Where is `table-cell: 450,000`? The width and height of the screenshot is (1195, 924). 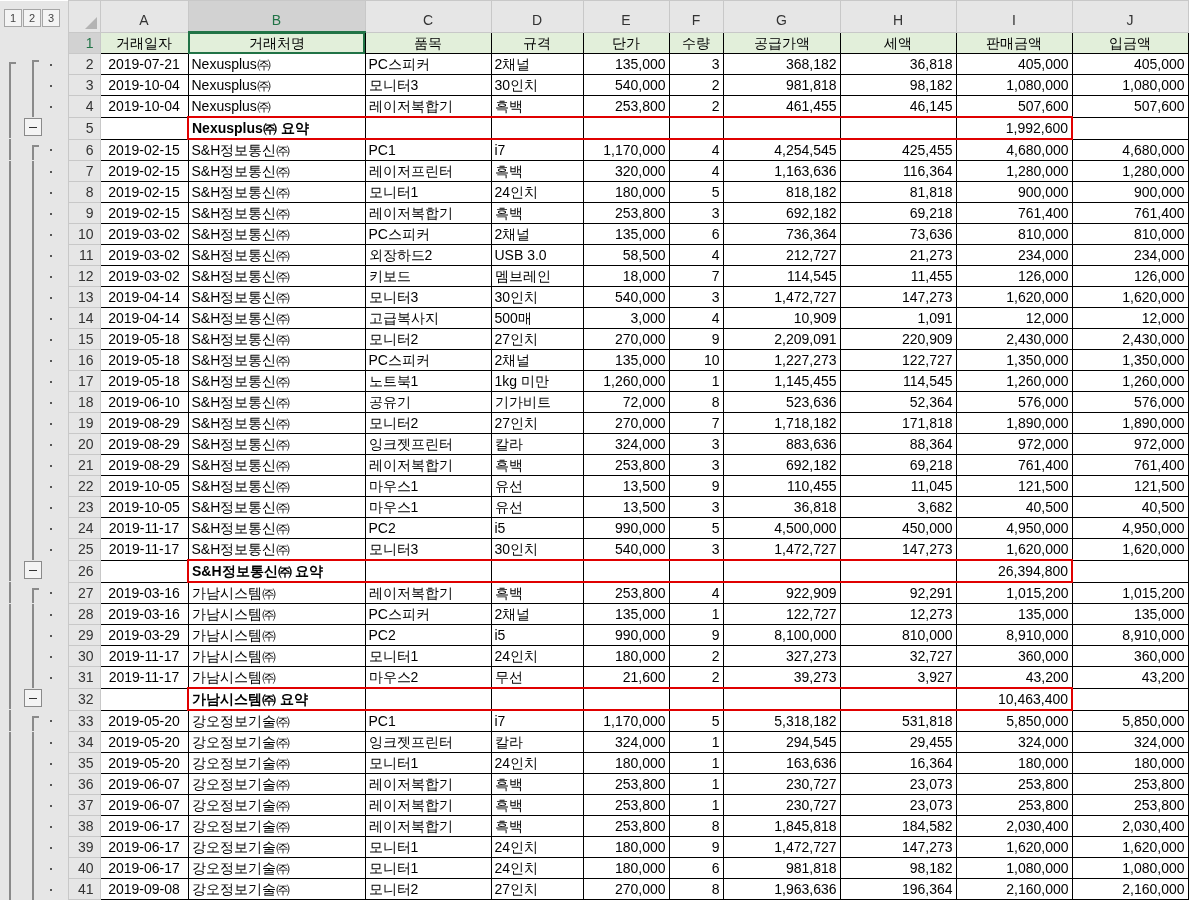
table-cell: 450,000 is located at coordinates (898, 528).